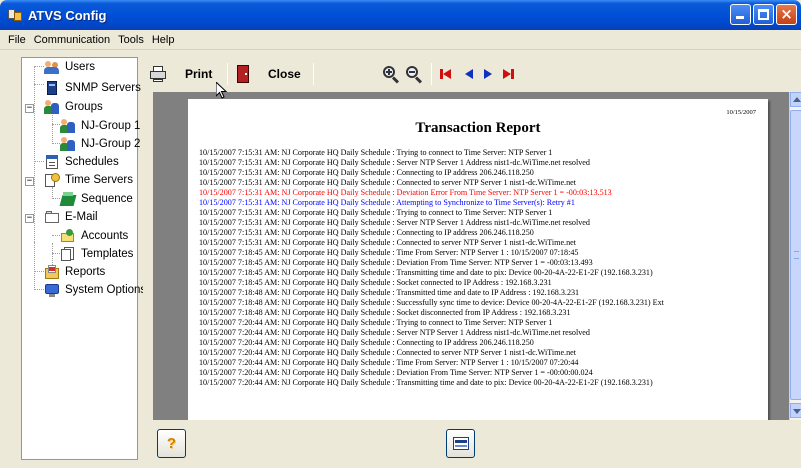 Image resolution: width=801 pixels, height=468 pixels. Describe the element at coordinates (17, 40) in the screenshot. I see `menu-file: File` at that location.